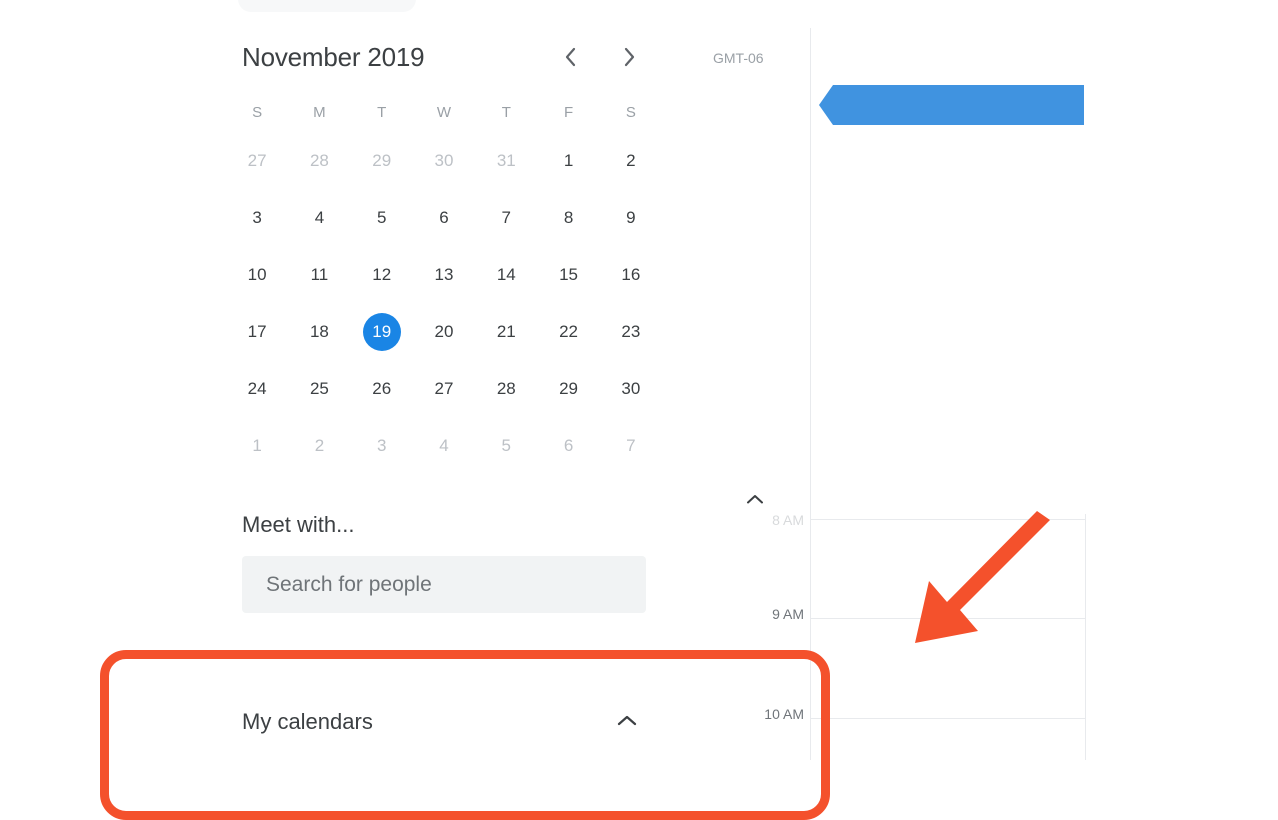 The width and height of the screenshot is (1278, 820). I want to click on calendar-day: 16, so click(631, 275).